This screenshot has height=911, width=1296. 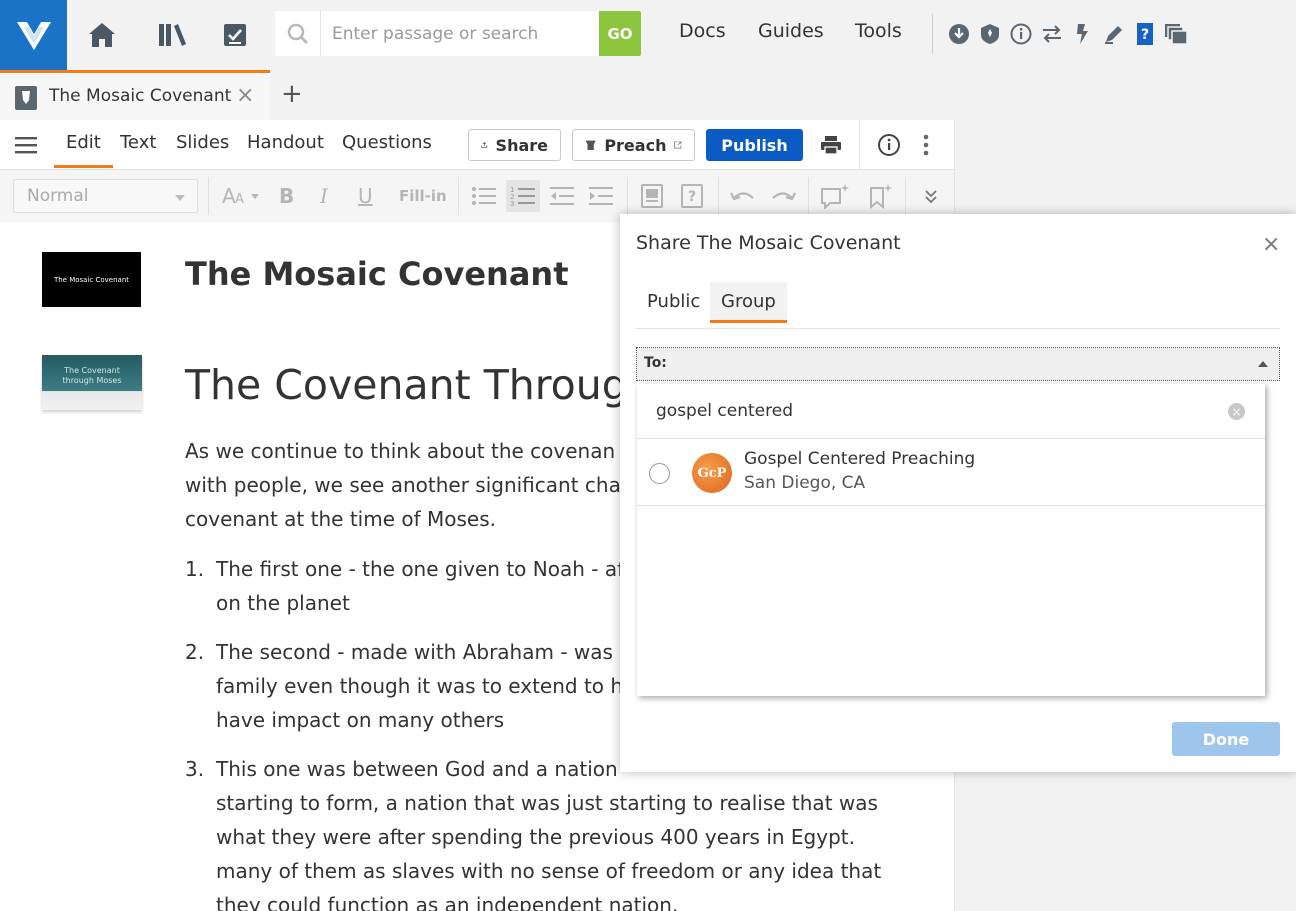 I want to click on underline-icon: U, so click(x=365, y=196).